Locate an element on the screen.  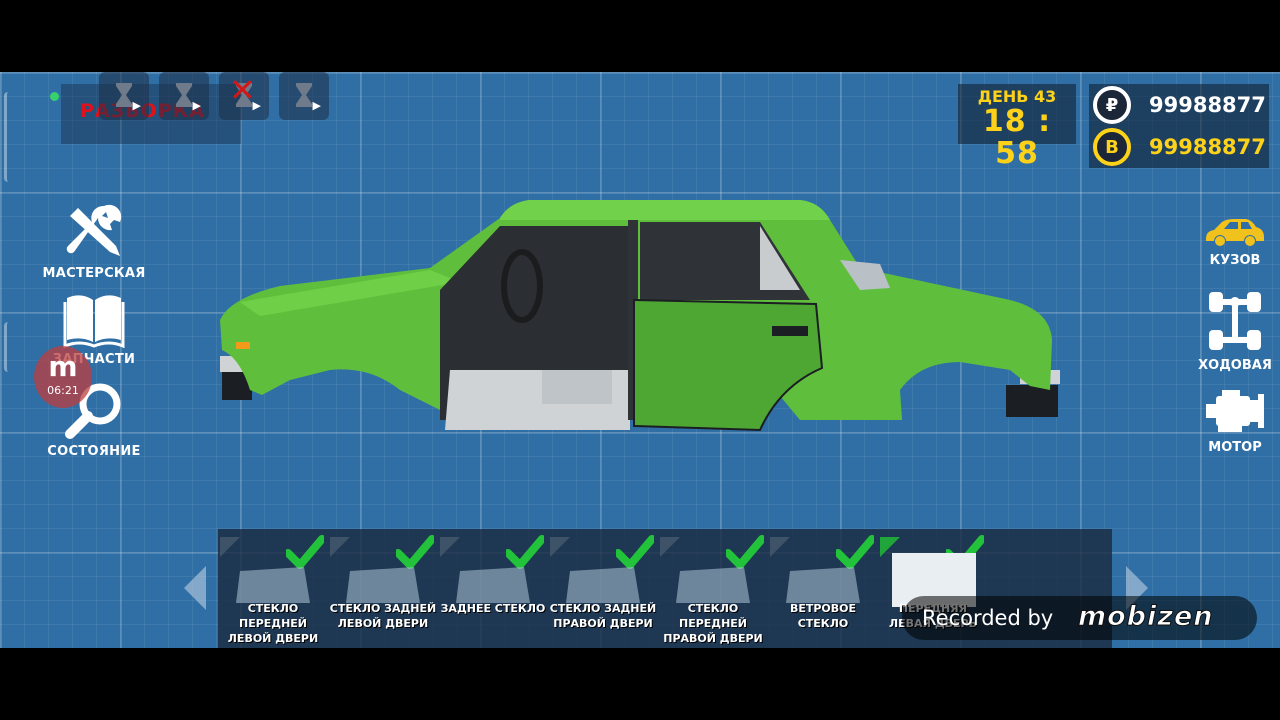
recorder-watermark: Recorded by mobizen is located at coordinates (1079, 618).